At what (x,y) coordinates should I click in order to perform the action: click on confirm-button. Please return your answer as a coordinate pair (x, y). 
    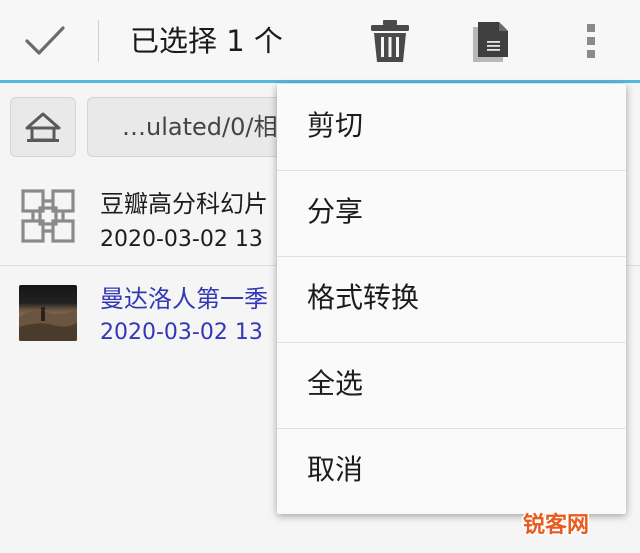
    Looking at the image, I should click on (45, 41).